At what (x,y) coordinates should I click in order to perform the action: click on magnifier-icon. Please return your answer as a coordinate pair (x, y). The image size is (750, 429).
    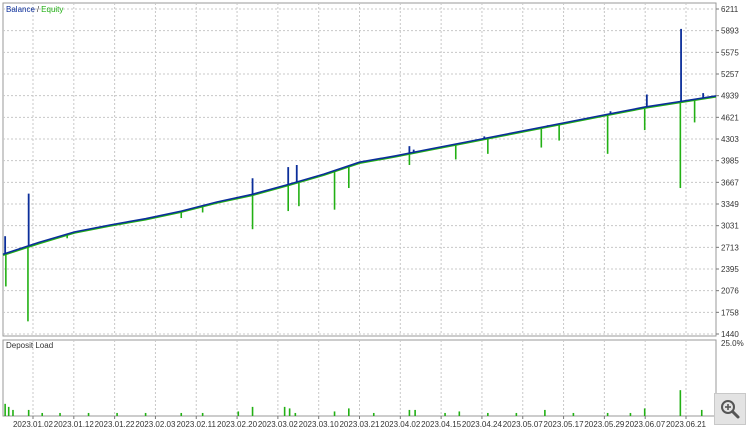
    Looking at the image, I should click on (730, 409).